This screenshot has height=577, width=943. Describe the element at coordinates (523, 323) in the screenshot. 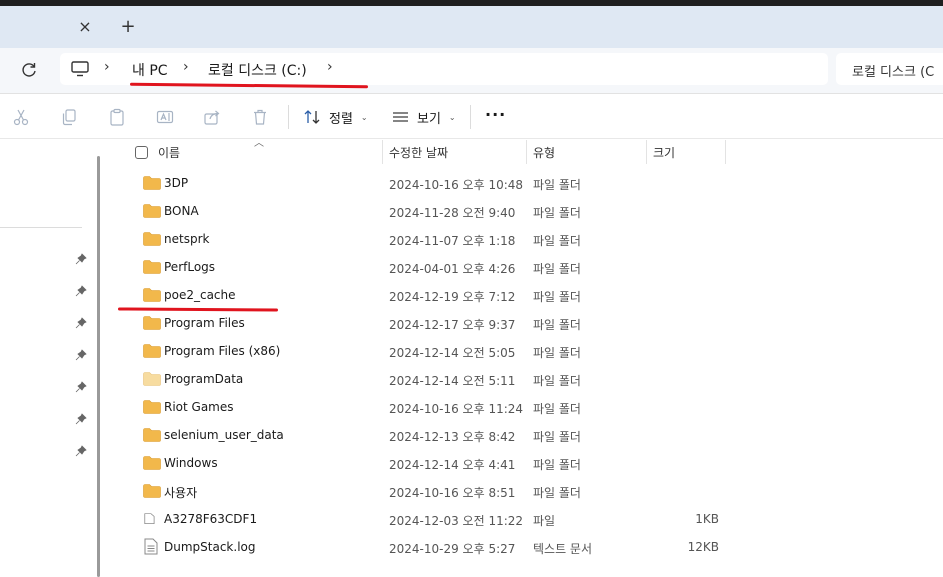

I see `file-row: Program Files 2024-12-17 오후 9:37 파일 폴더` at that location.